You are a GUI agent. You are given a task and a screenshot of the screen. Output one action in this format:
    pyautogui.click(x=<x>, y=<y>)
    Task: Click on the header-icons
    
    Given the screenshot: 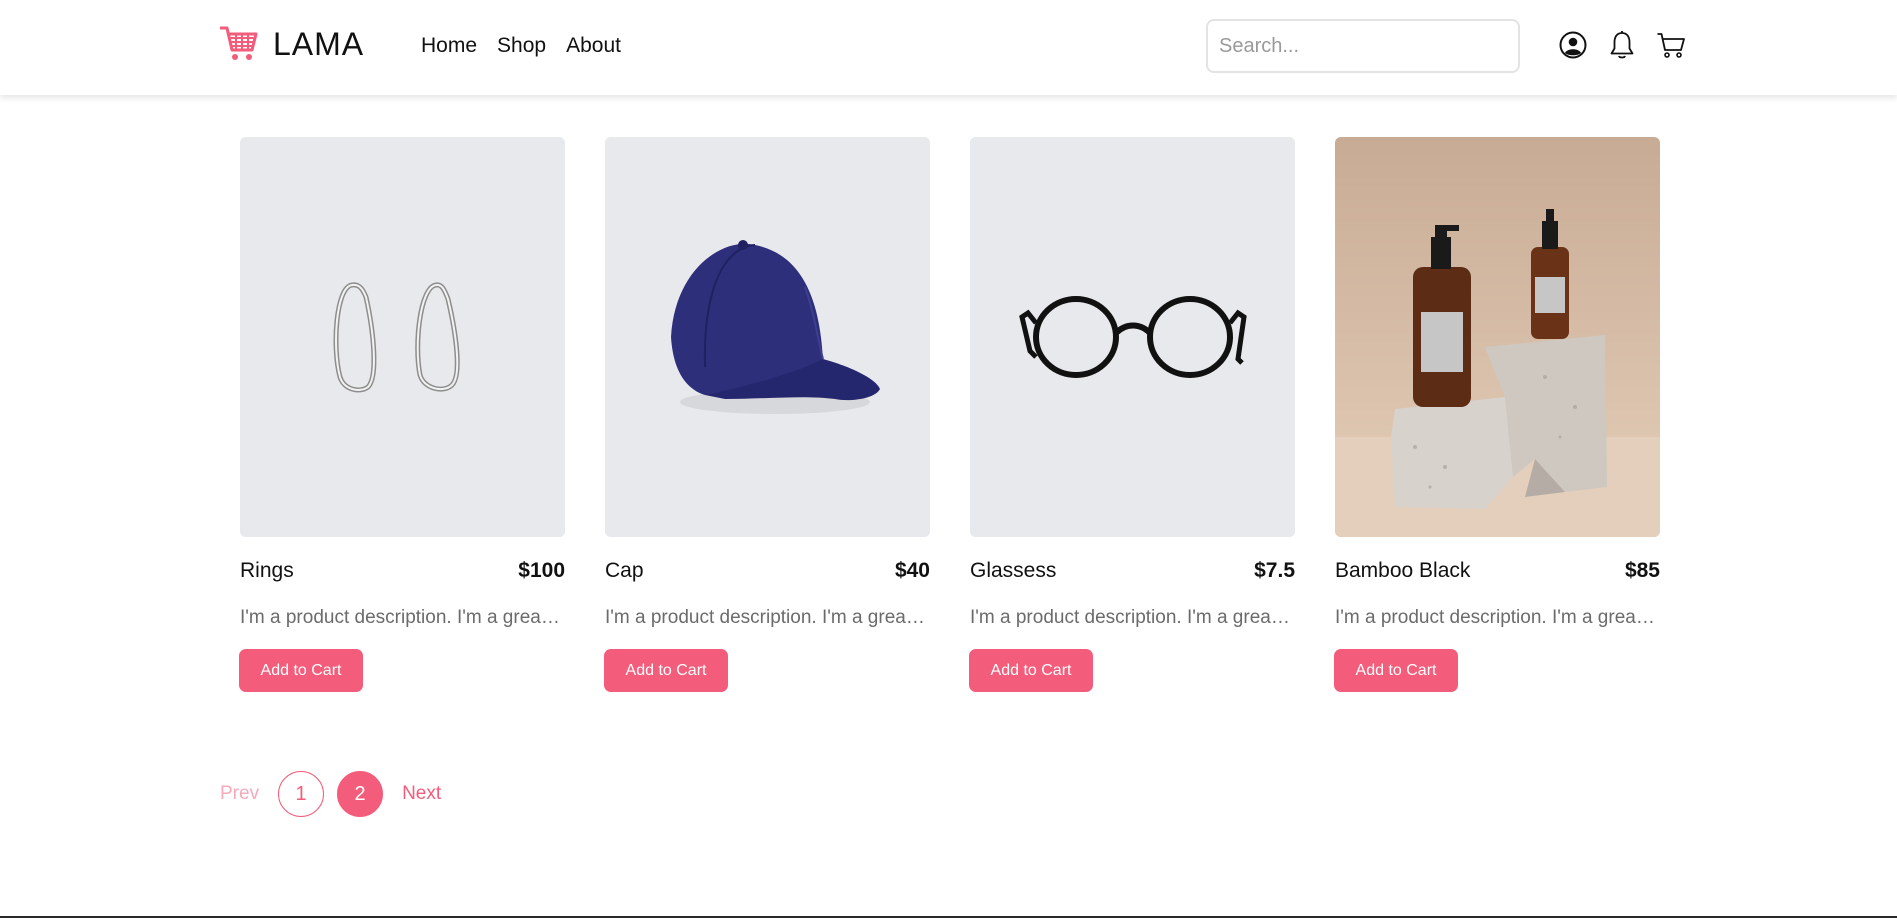 What is the action you would take?
    pyautogui.click(x=1622, y=45)
    